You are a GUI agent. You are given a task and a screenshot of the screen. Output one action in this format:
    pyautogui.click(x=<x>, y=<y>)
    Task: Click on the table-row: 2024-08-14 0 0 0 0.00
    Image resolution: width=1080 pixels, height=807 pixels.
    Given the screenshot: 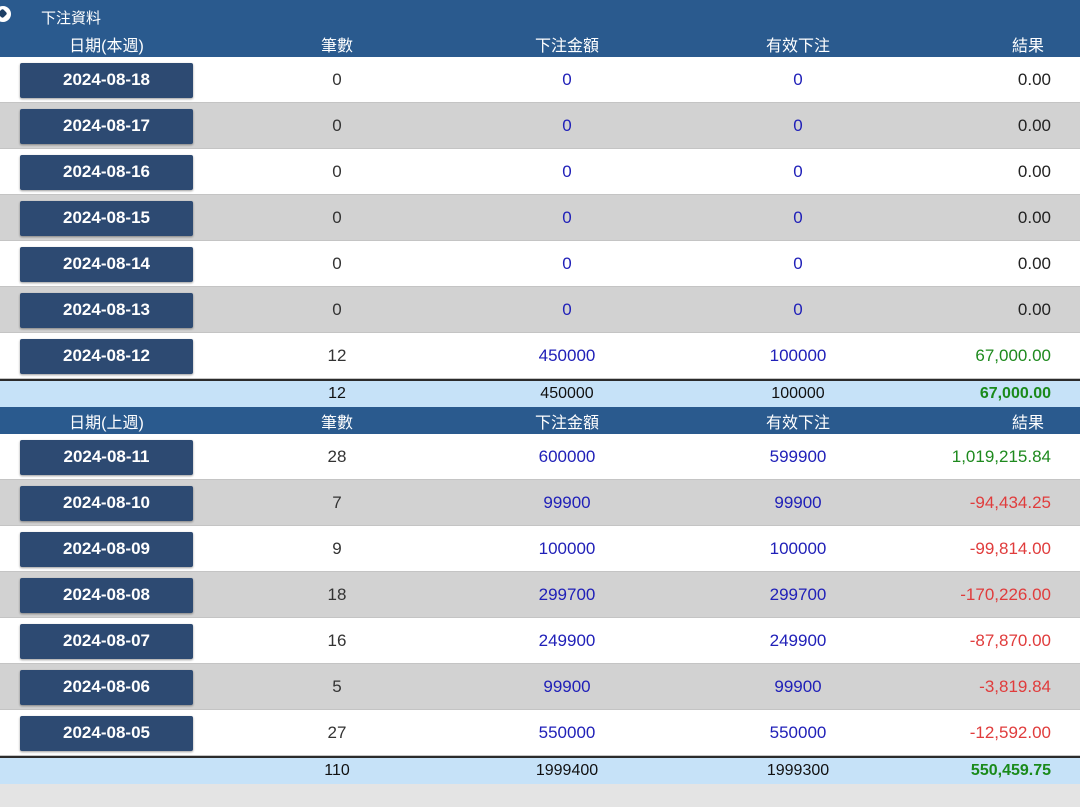 What is the action you would take?
    pyautogui.click(x=540, y=264)
    